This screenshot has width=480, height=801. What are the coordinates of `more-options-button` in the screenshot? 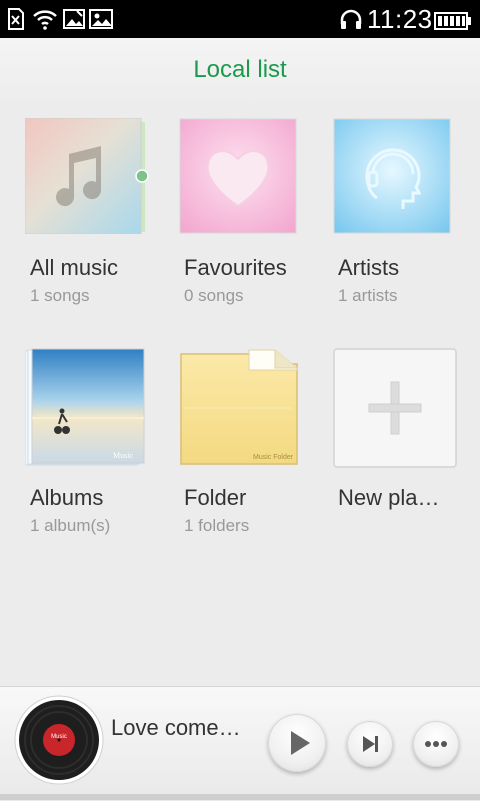 It's located at (436, 744).